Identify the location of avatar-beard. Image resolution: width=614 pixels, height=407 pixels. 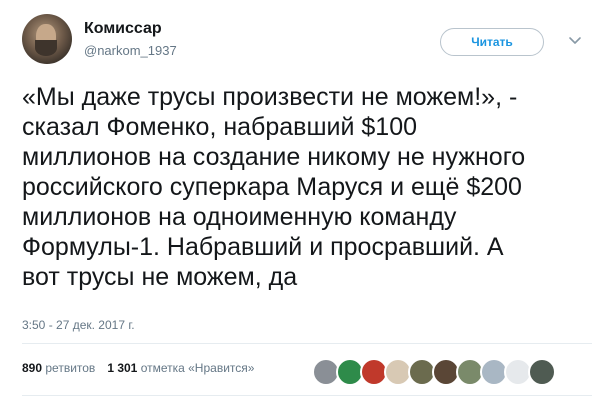
(46, 48).